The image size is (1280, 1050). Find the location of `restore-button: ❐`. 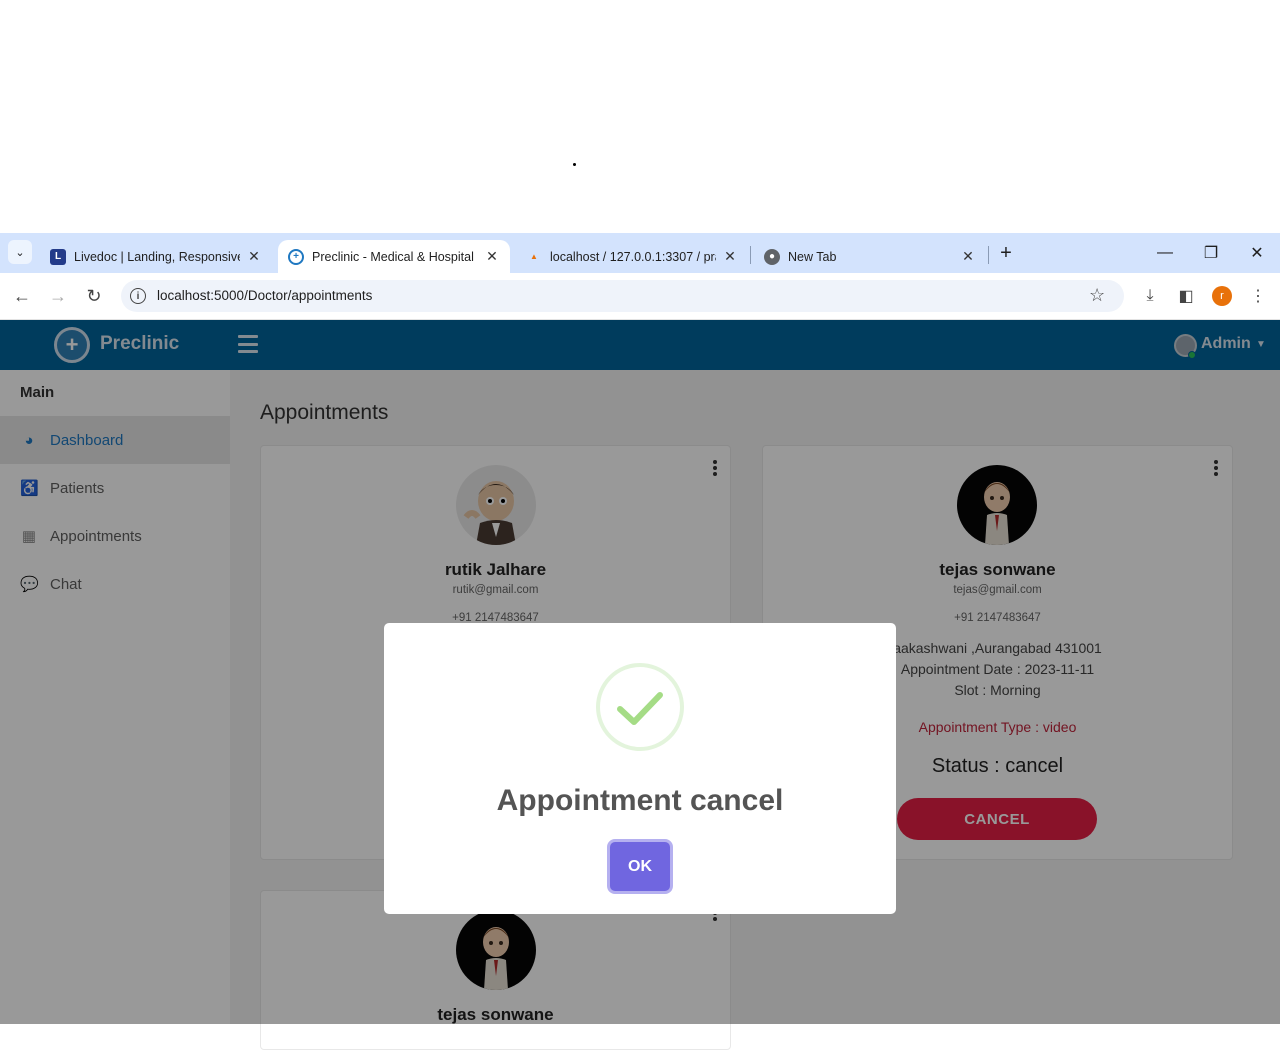

restore-button: ❐ is located at coordinates (1211, 253).